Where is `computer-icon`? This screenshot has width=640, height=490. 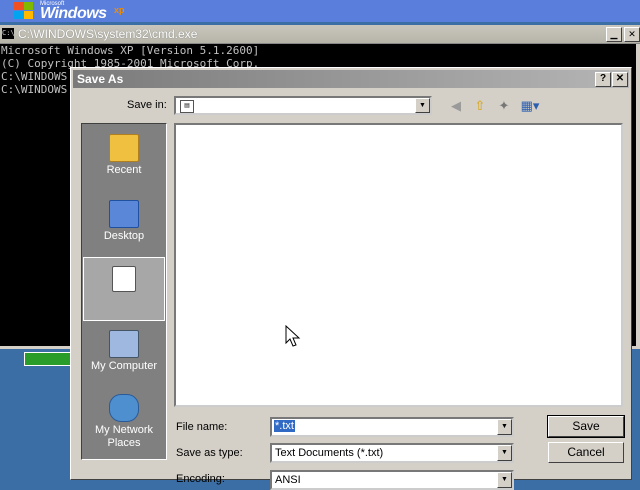 computer-icon is located at coordinates (124, 344).